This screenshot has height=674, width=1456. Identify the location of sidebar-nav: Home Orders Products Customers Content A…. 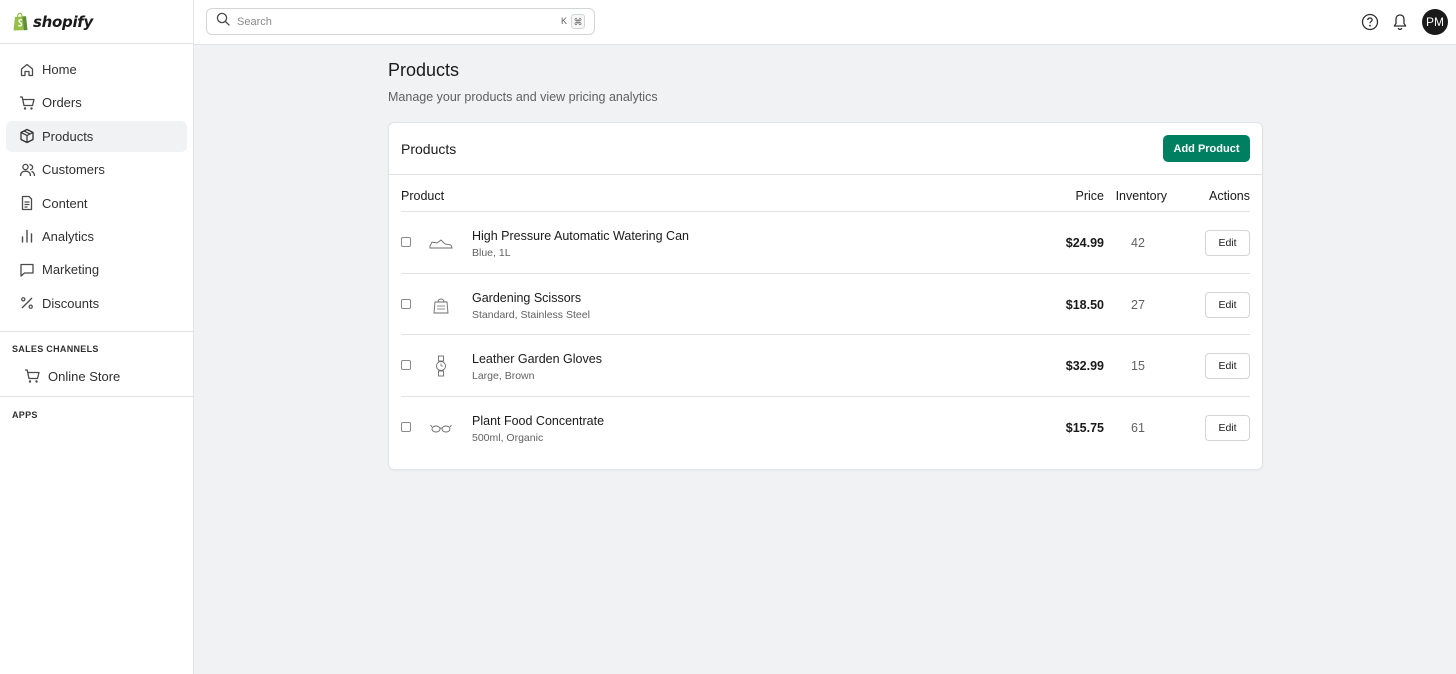
(96, 188).